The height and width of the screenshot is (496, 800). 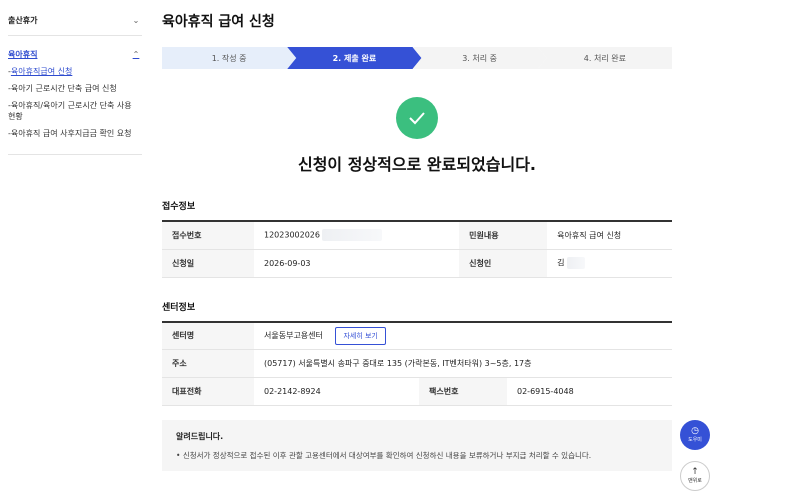 What do you see at coordinates (218, 22) in the screenshot?
I see `page-title: 육아휴직 급여 신청` at bounding box center [218, 22].